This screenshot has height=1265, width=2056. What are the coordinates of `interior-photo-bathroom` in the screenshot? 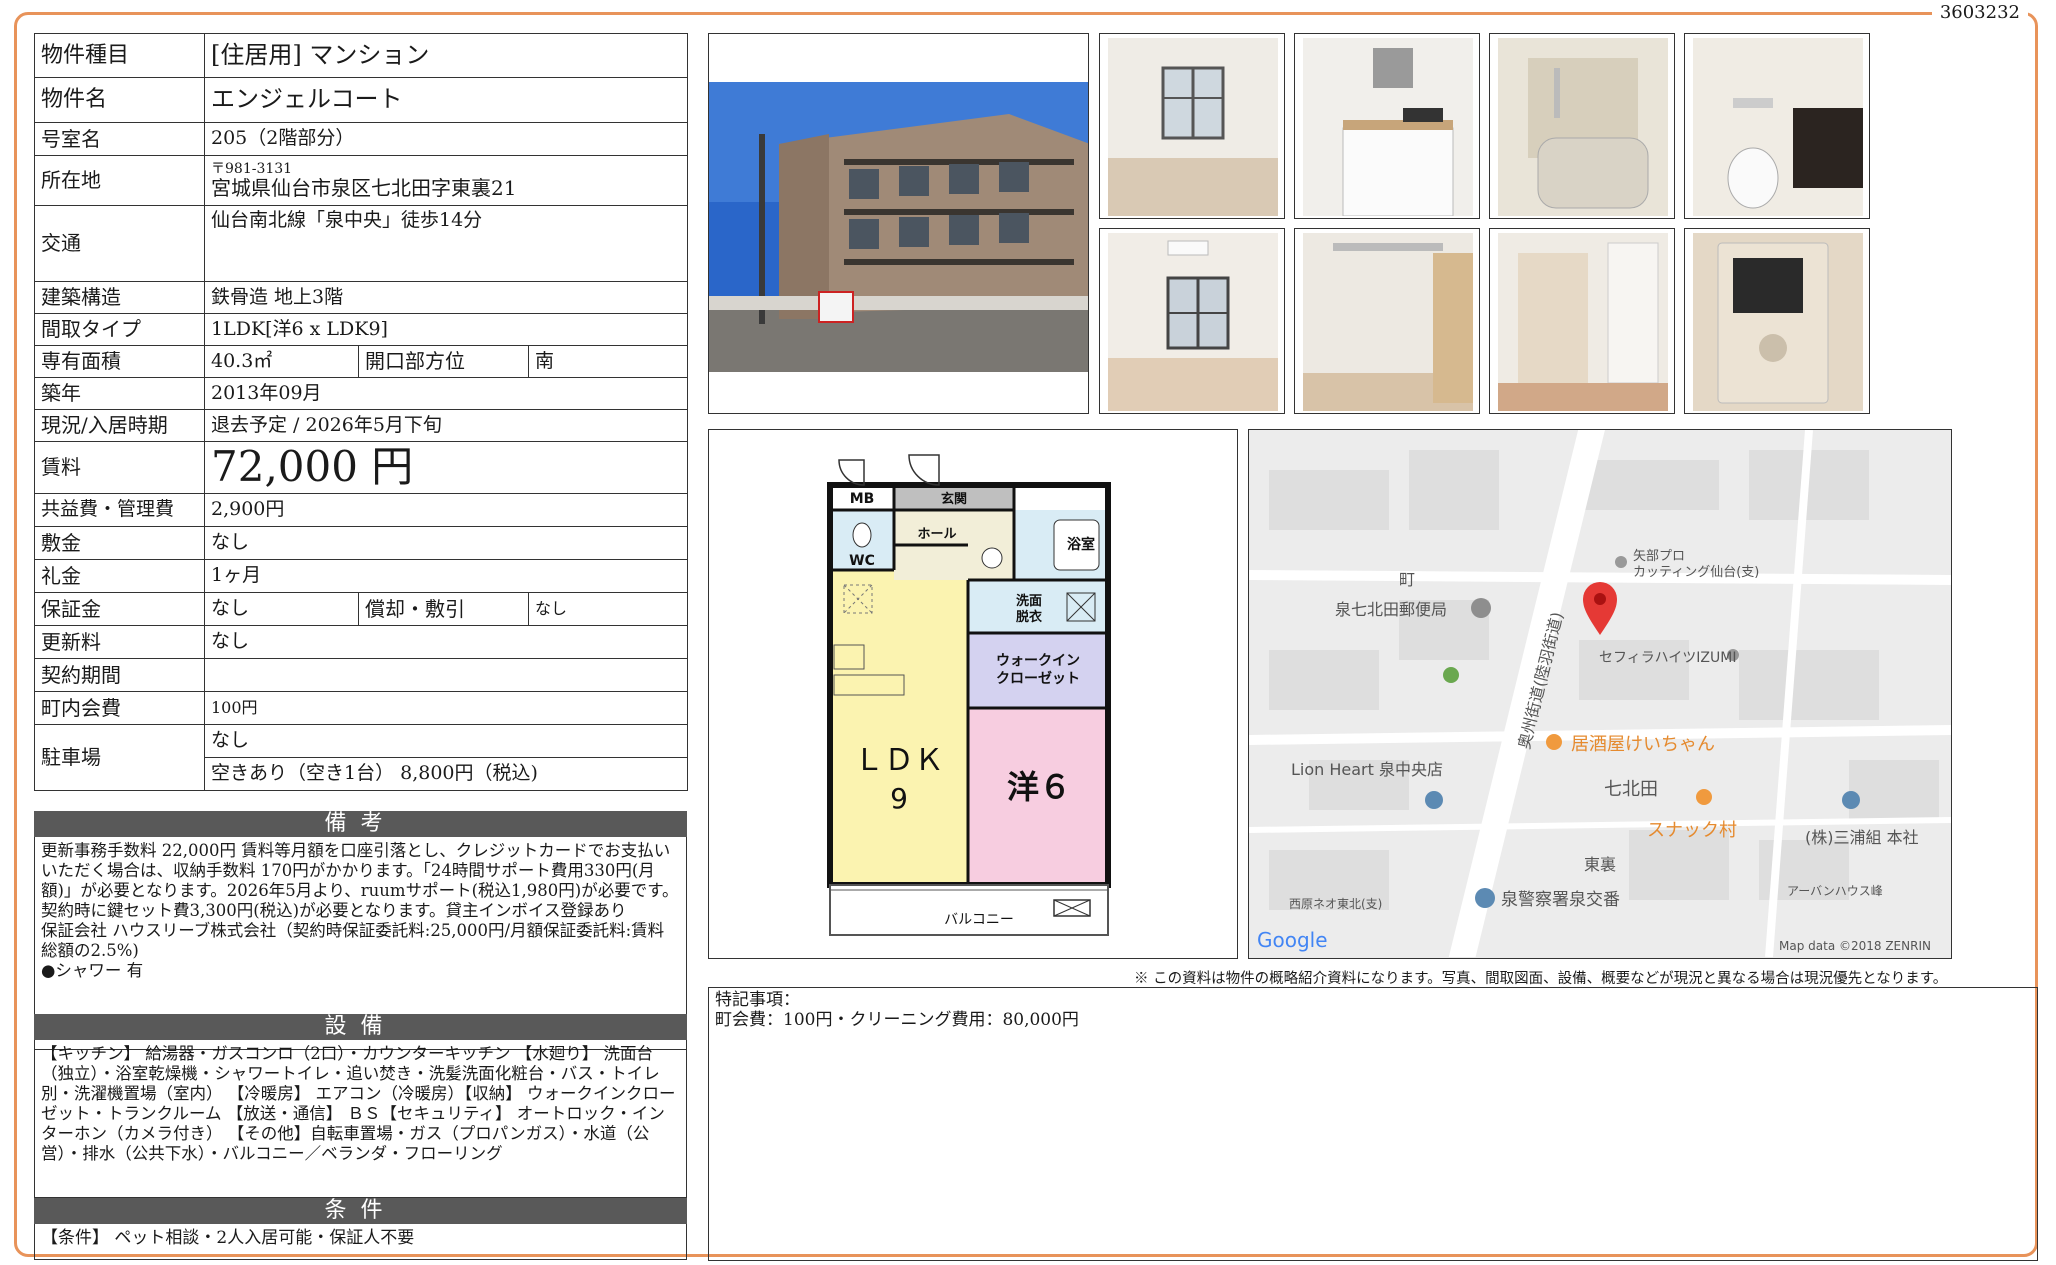 It's located at (1582, 126).